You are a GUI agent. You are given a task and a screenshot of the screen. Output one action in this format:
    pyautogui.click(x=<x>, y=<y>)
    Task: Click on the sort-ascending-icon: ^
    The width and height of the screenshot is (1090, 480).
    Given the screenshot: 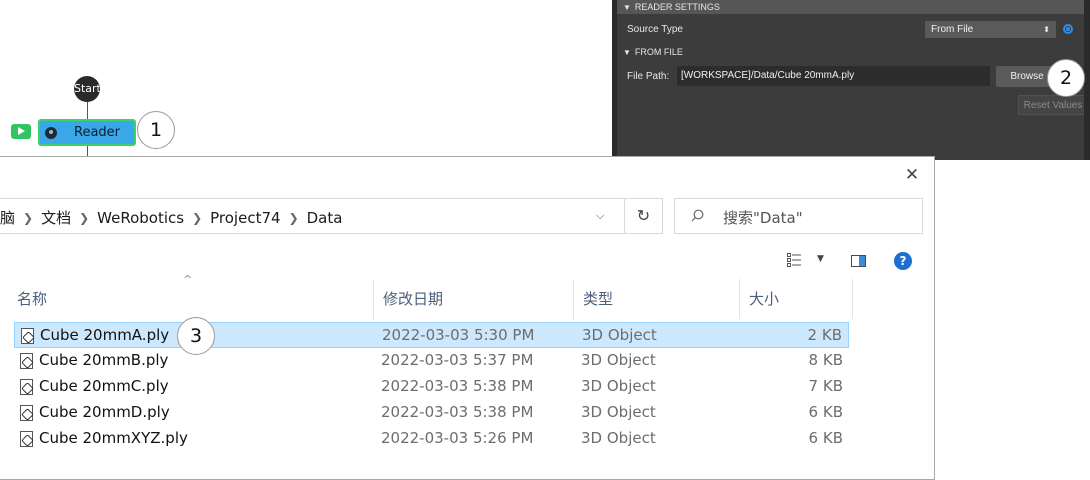 What is the action you would take?
    pyautogui.click(x=188, y=279)
    